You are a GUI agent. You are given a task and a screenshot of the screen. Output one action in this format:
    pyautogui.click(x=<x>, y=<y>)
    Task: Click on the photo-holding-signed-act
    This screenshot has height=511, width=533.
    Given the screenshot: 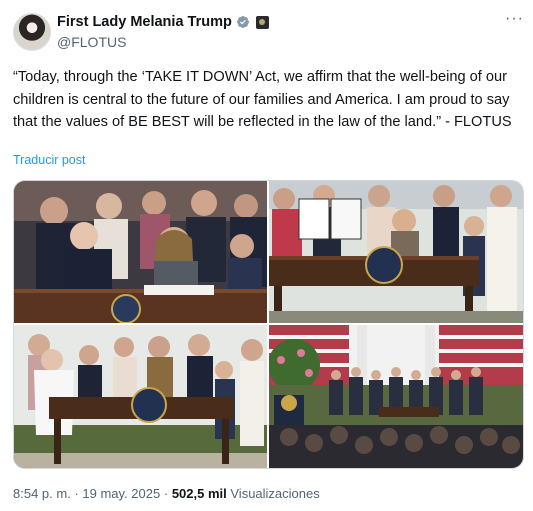 What is the action you would take?
    pyautogui.click(x=396, y=252)
    